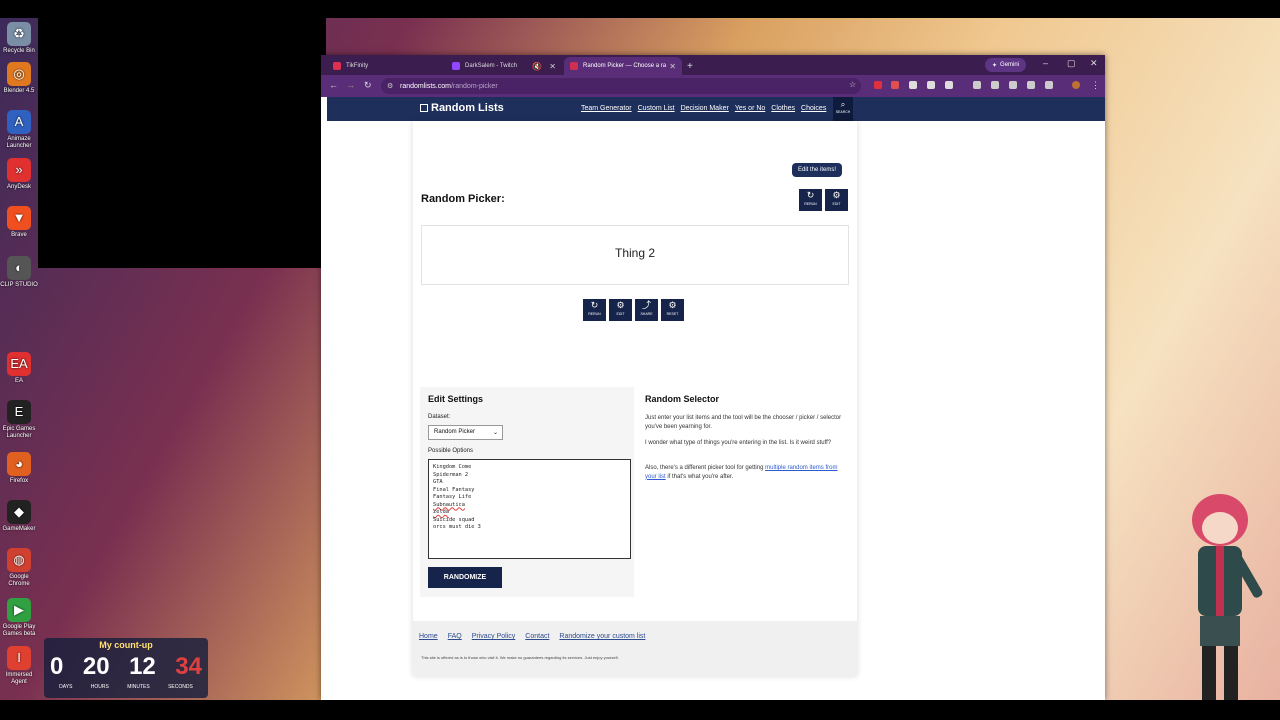 This screenshot has width=1280, height=720. What do you see at coordinates (182, 143) in the screenshot?
I see `black-overlay-region` at bounding box center [182, 143].